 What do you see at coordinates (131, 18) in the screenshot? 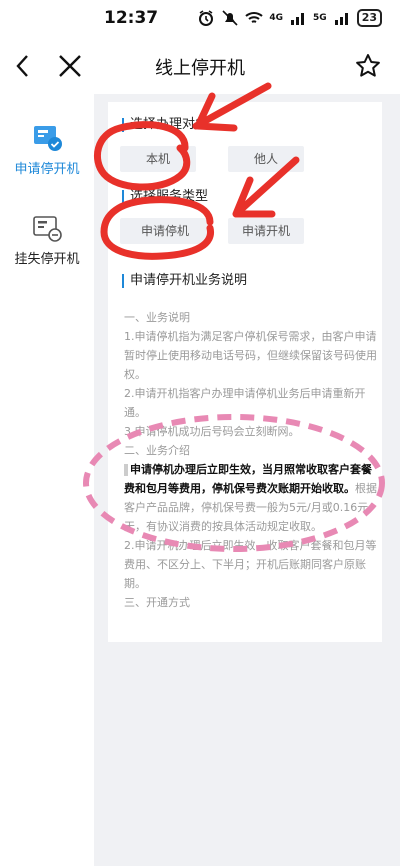
I see `status-time: 12:37` at bounding box center [131, 18].